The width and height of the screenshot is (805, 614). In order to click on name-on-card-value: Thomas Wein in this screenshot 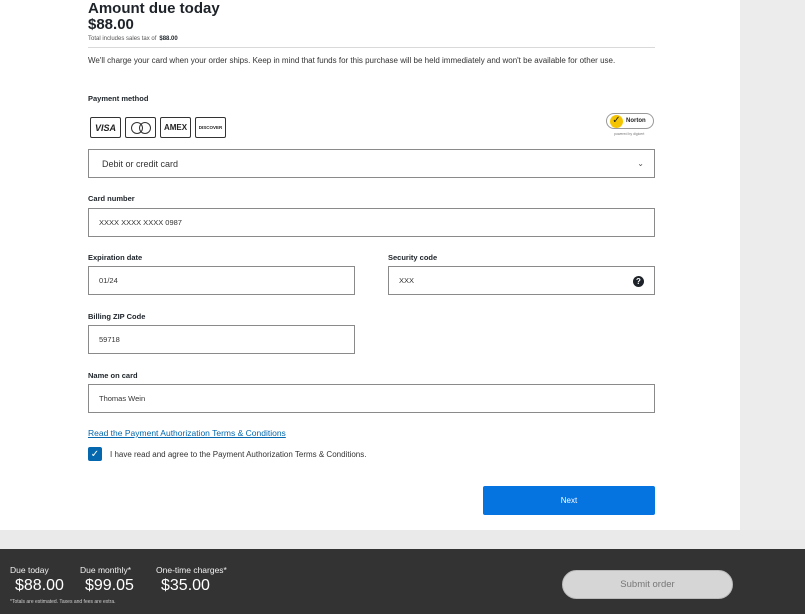, I will do `click(122, 398)`.